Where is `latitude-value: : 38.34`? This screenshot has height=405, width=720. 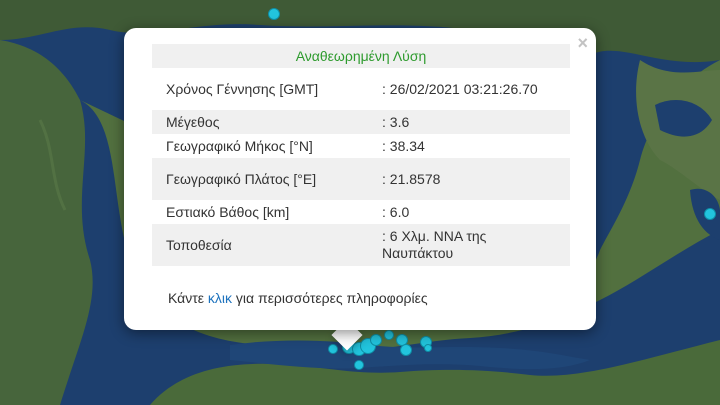 latitude-value: : 38.34 is located at coordinates (470, 146).